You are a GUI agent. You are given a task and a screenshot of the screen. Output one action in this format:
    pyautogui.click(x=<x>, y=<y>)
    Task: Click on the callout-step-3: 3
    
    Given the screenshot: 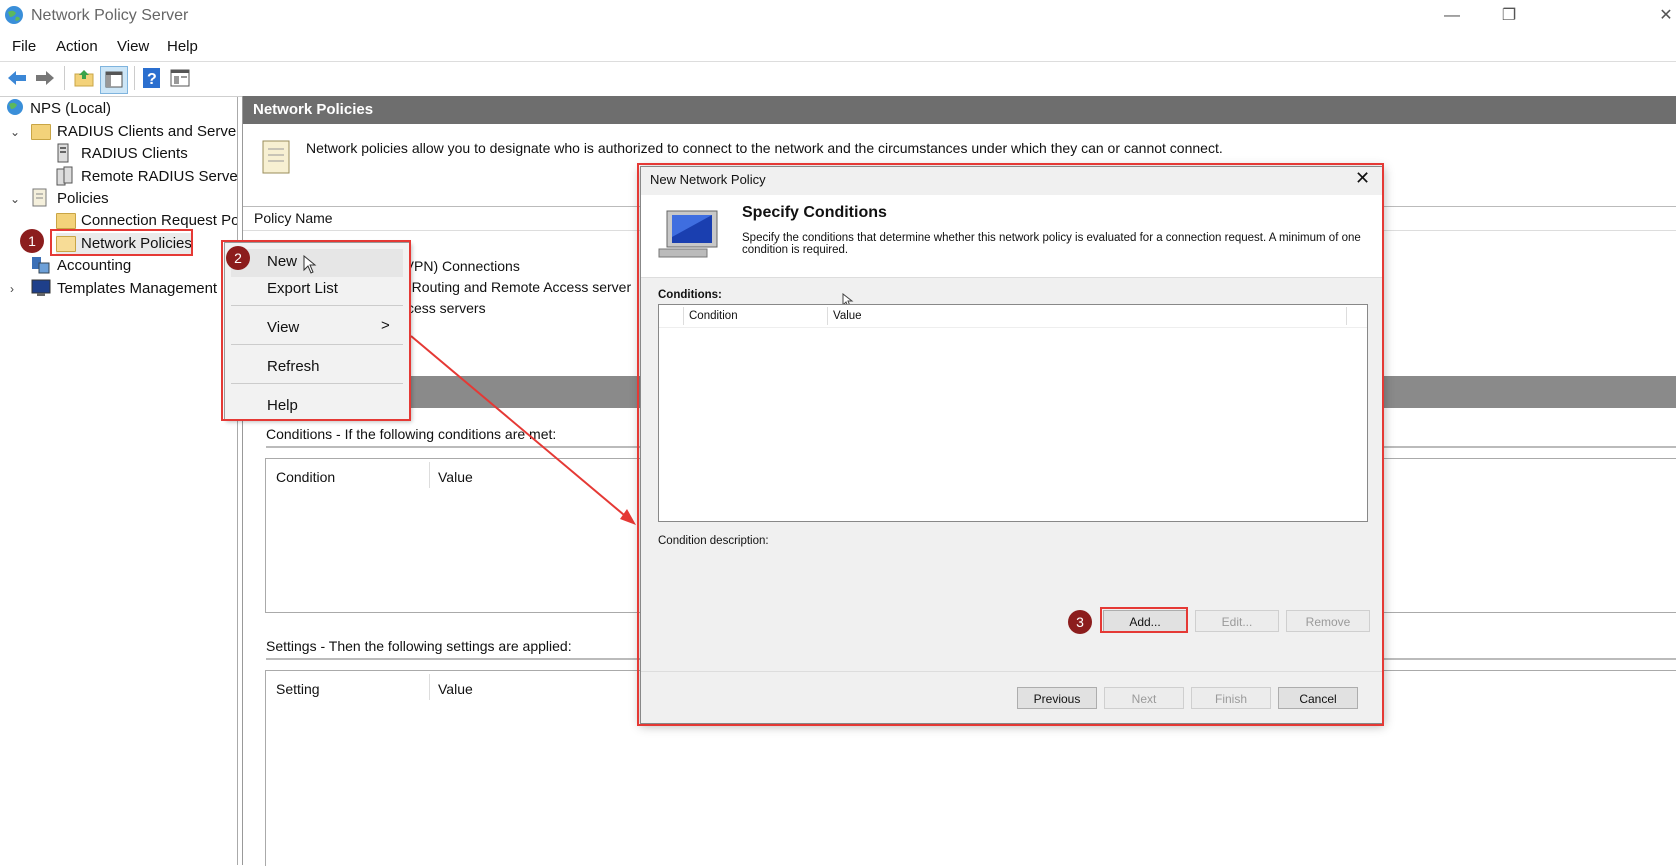 What is the action you would take?
    pyautogui.click(x=1080, y=622)
    